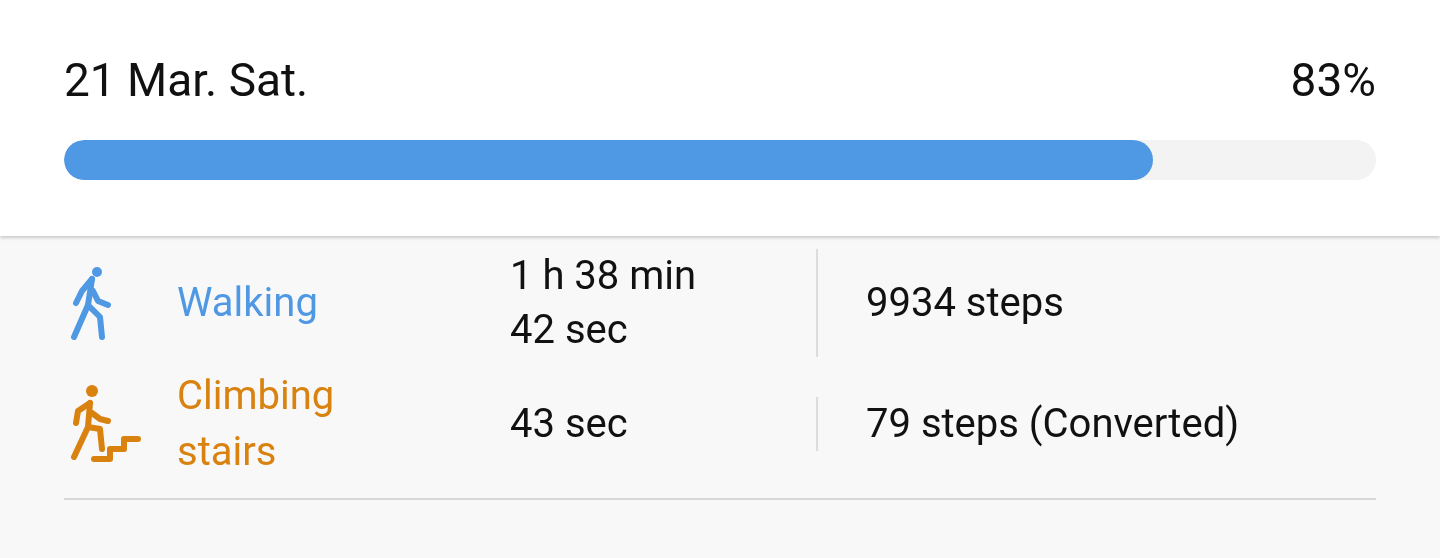  I want to click on date-label: 21 Mar. Sat., so click(186, 80).